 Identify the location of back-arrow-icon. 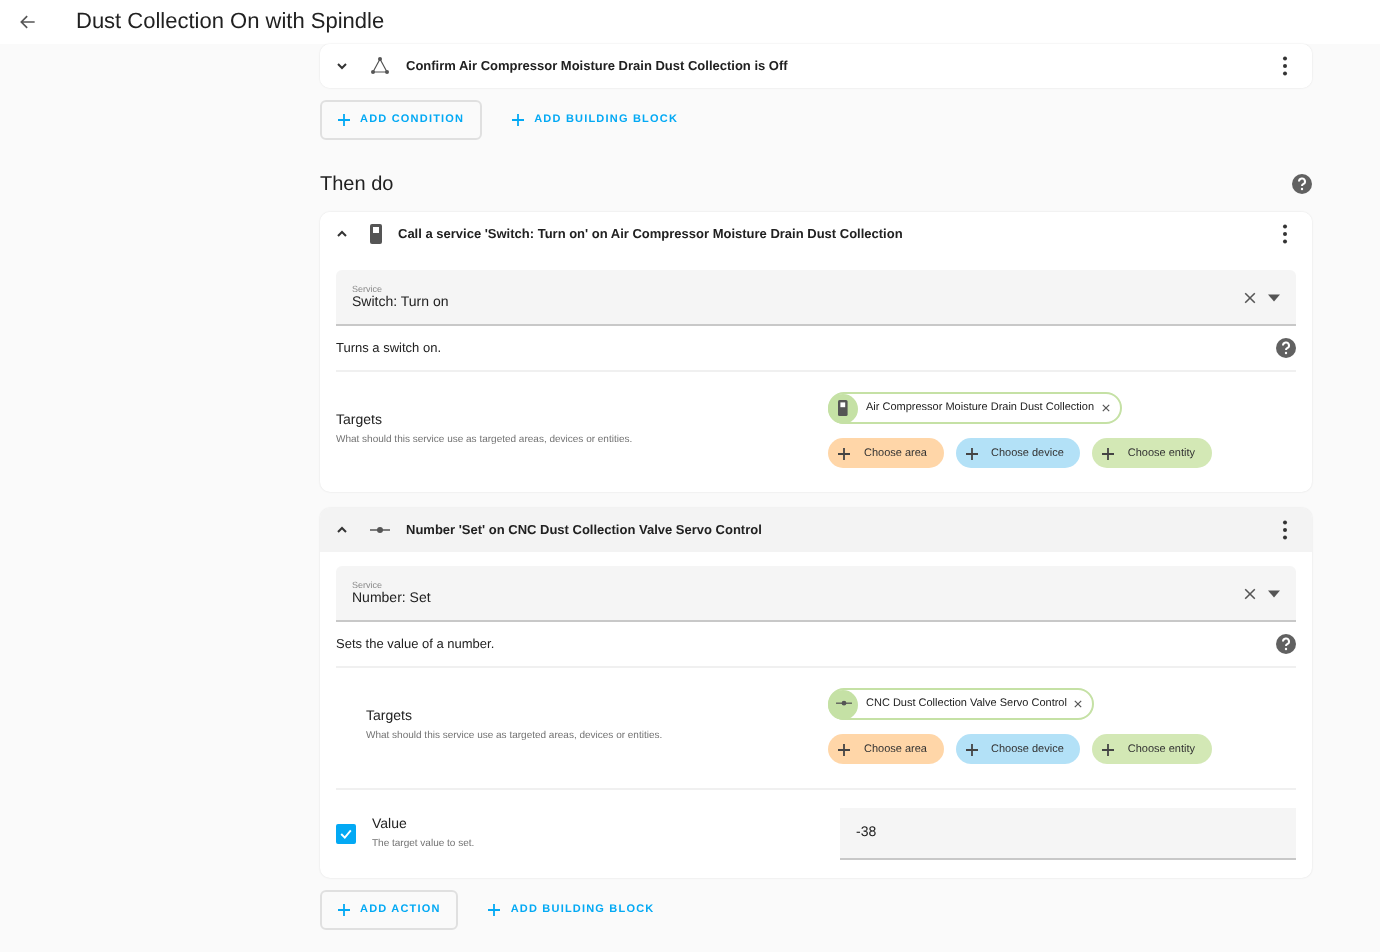
(28, 22).